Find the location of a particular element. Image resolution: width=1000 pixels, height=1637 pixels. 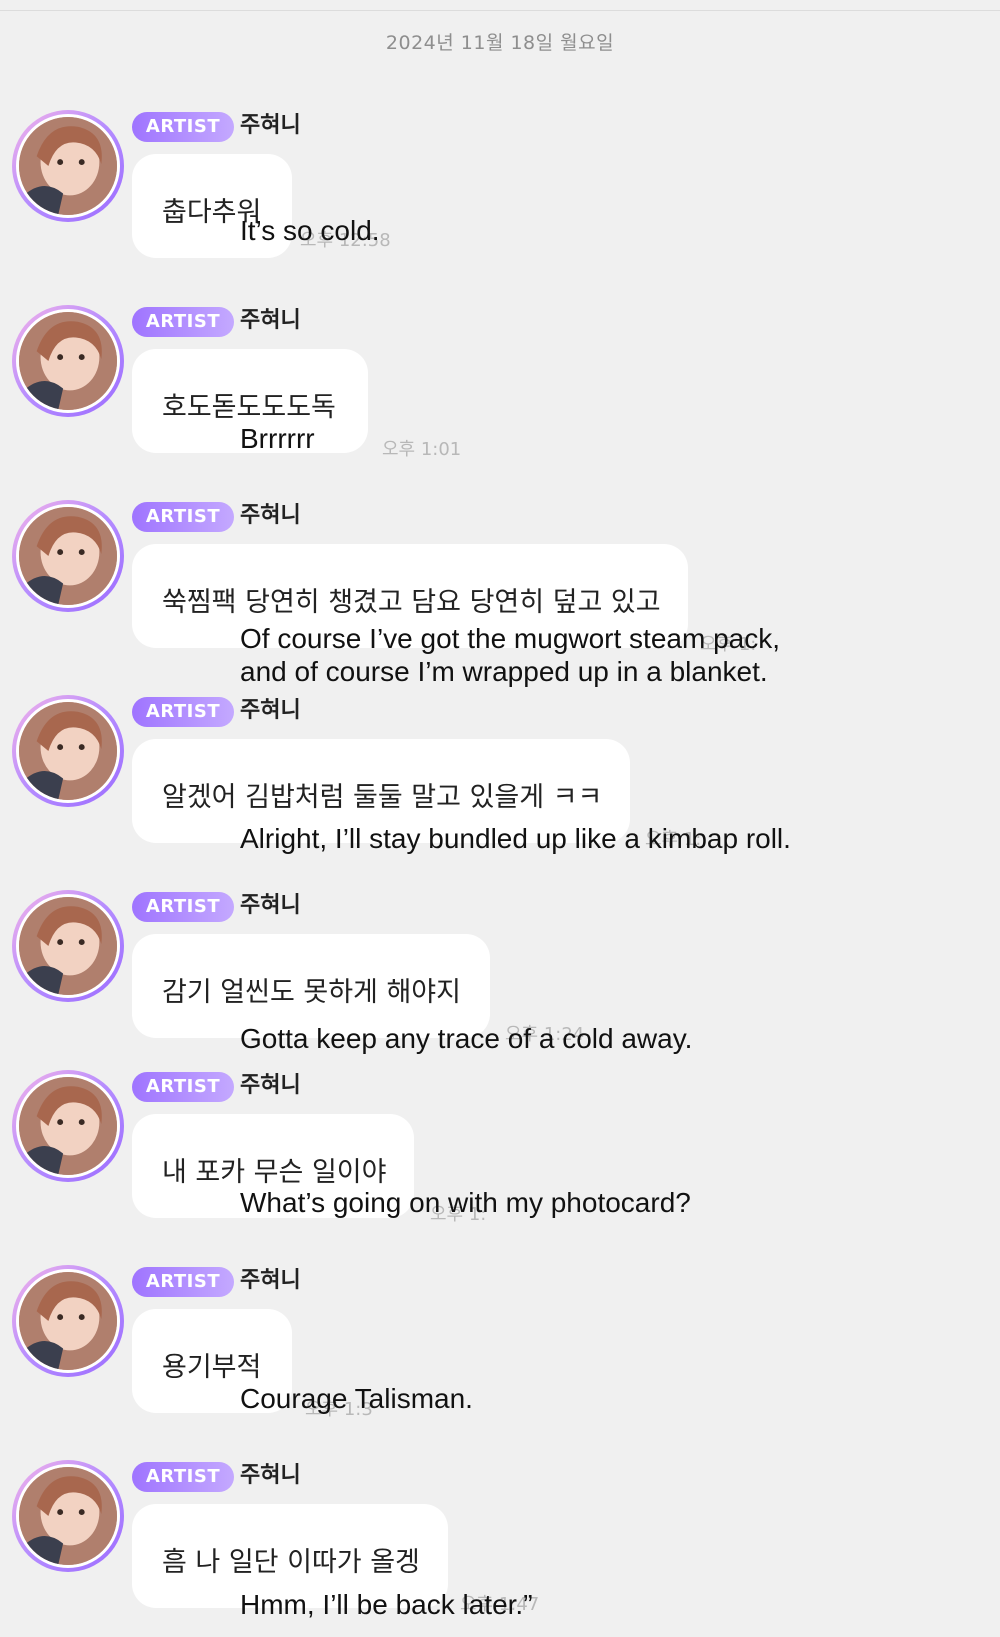

translation-text: Brrrrrr is located at coordinates (277, 438).